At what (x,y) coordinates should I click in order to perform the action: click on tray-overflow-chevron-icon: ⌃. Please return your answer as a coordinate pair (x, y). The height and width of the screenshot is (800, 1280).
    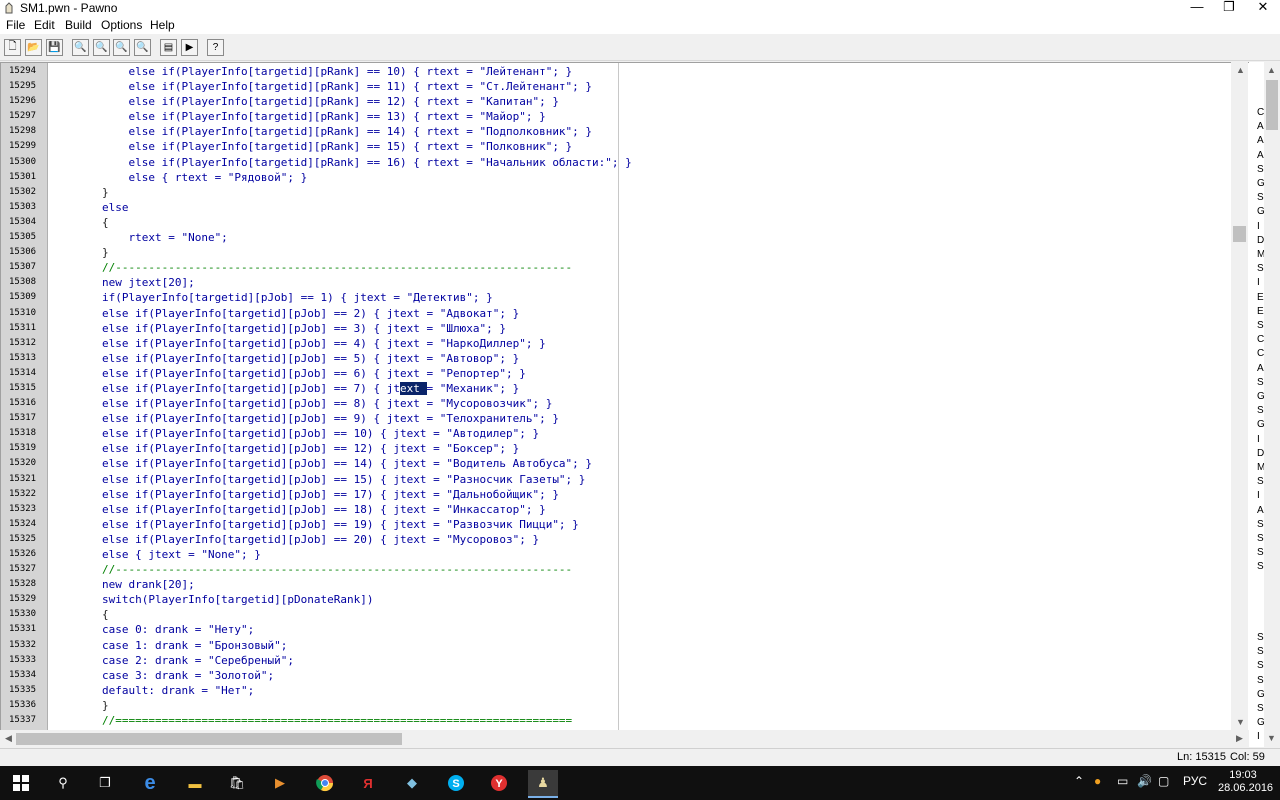
    Looking at the image, I should click on (1079, 781).